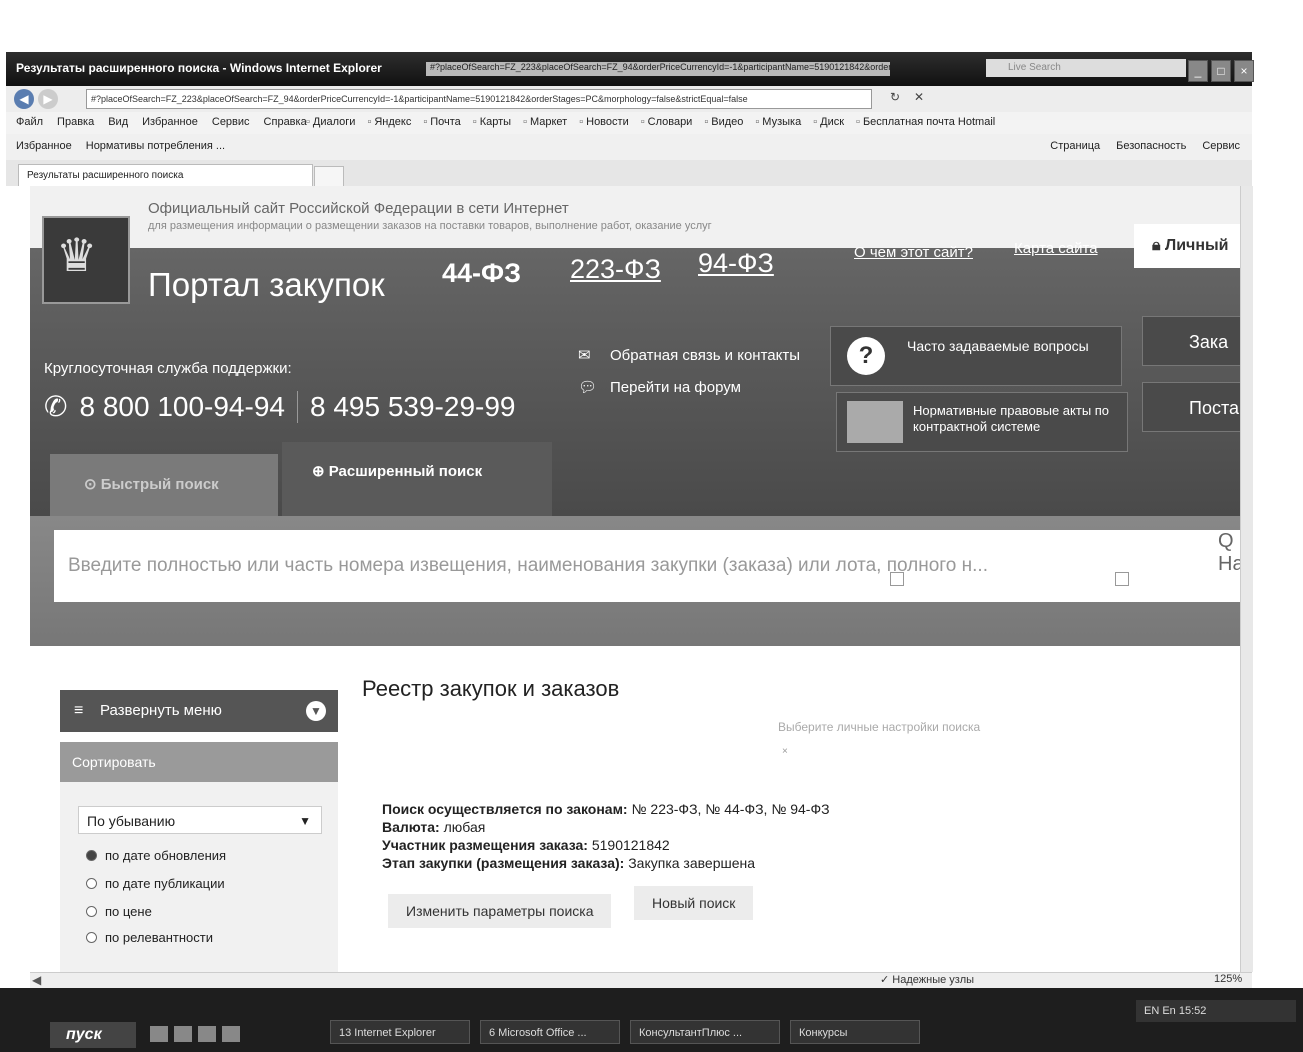 The height and width of the screenshot is (1052, 1303). What do you see at coordinates (183, 1034) in the screenshot?
I see `ie-icon` at bounding box center [183, 1034].